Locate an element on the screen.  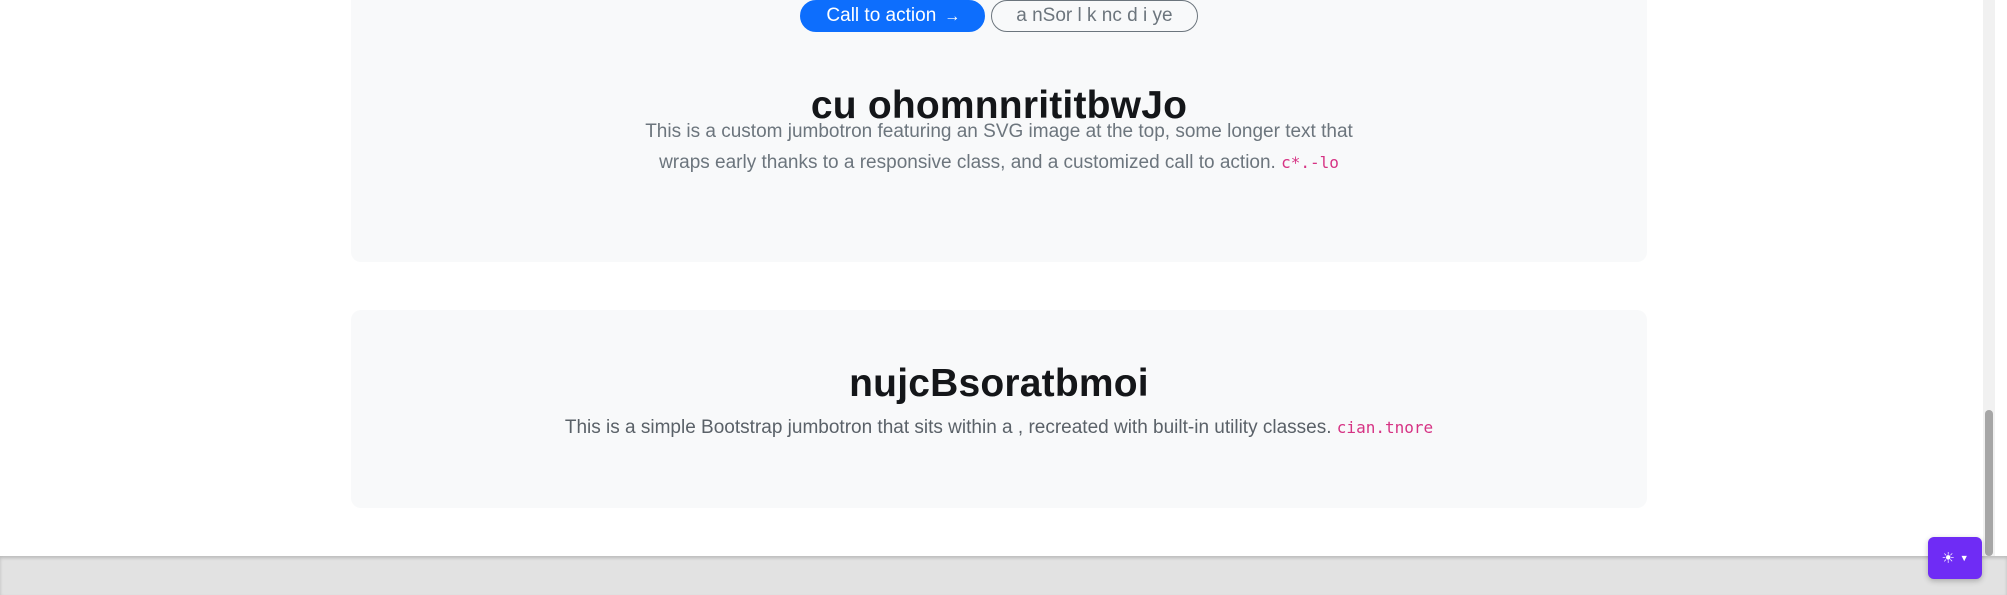
secondary-button: a nSor l k nc d i ye is located at coordinates (1094, 16).